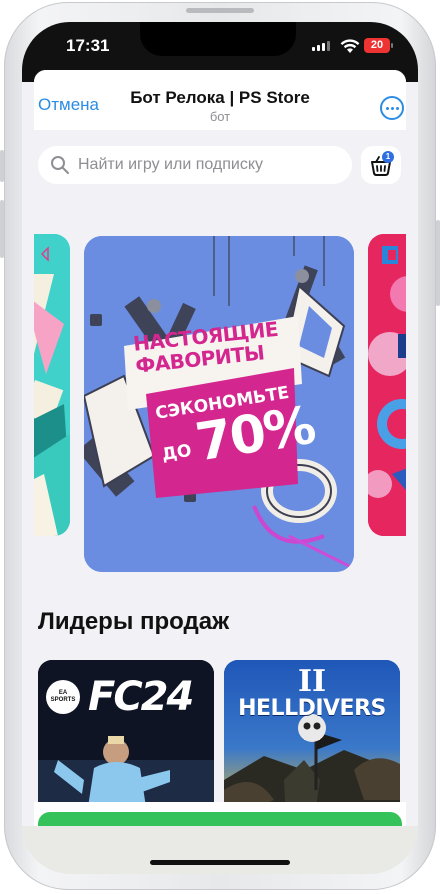 The image size is (440, 894). Describe the element at coordinates (134, 621) in the screenshot. I see `section-title: Лидеры продаж` at that location.